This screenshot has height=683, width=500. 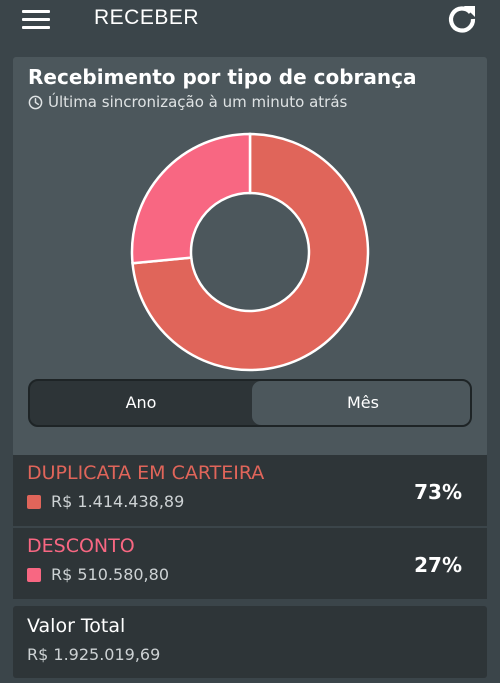 What do you see at coordinates (141, 403) in the screenshot?
I see `toggle-option-ano: Ano` at bounding box center [141, 403].